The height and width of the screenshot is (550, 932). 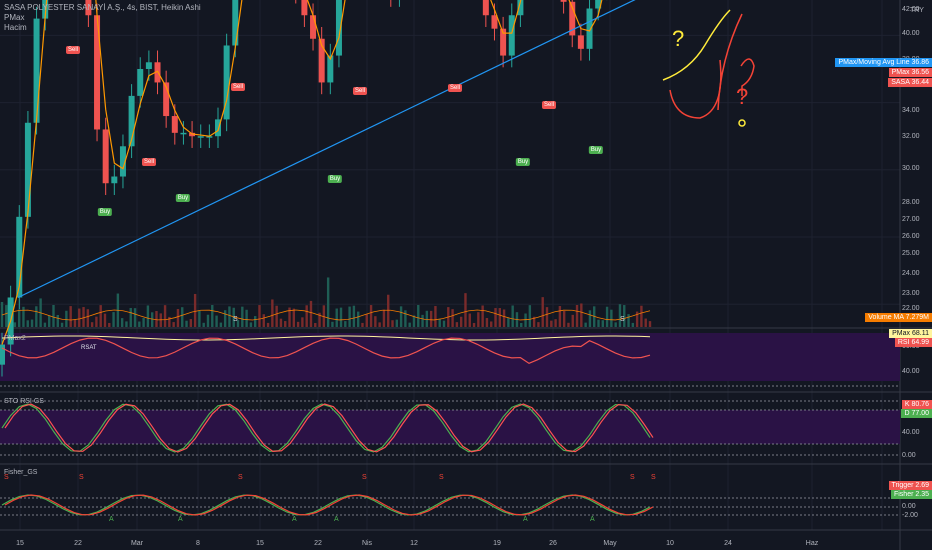 What do you see at coordinates (898, 317) in the screenshot?
I see `volume-ma-tag: Volume MA 7.279M` at bounding box center [898, 317].